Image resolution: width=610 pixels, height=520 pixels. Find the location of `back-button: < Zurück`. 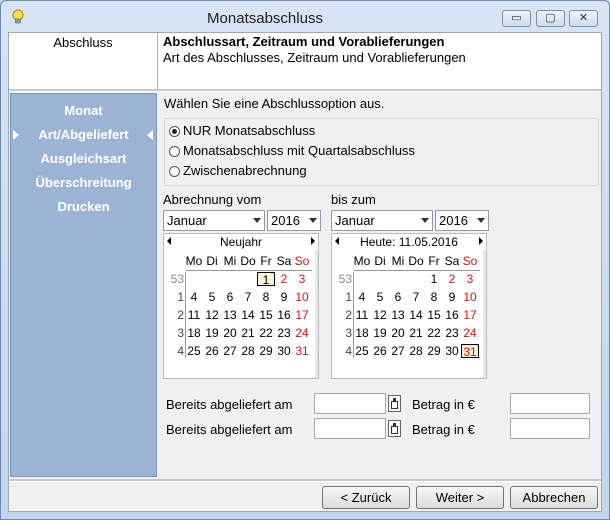

back-button: < Zurück is located at coordinates (366, 497).